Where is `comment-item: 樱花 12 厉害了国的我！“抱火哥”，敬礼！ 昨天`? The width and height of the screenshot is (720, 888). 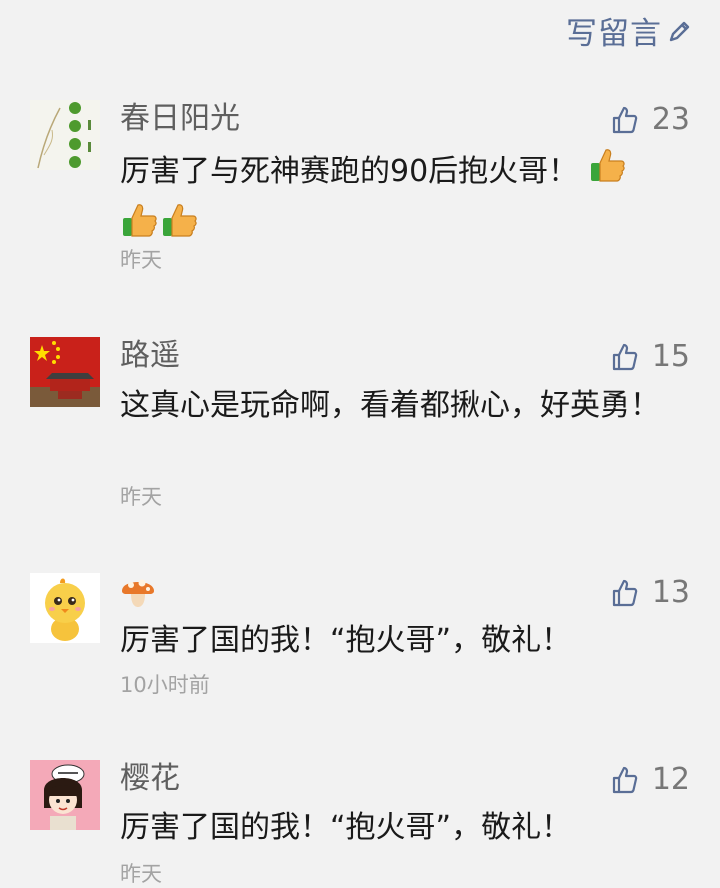 comment-item: 樱花 12 厉害了国的我！“抱火哥”，敬礼！ 昨天 is located at coordinates (360, 823).